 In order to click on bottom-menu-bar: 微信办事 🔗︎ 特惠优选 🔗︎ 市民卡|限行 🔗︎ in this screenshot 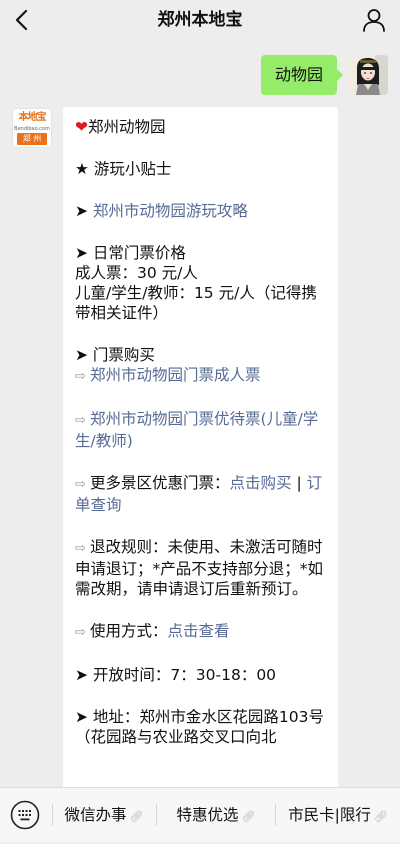, I will do `click(200, 814)`.